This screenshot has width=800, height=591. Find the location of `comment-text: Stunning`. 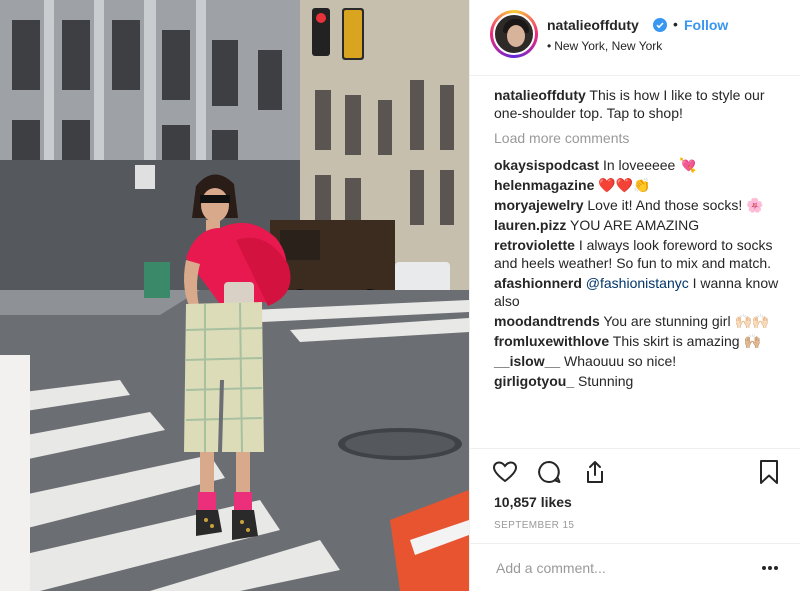

comment-text: Stunning is located at coordinates (606, 381).